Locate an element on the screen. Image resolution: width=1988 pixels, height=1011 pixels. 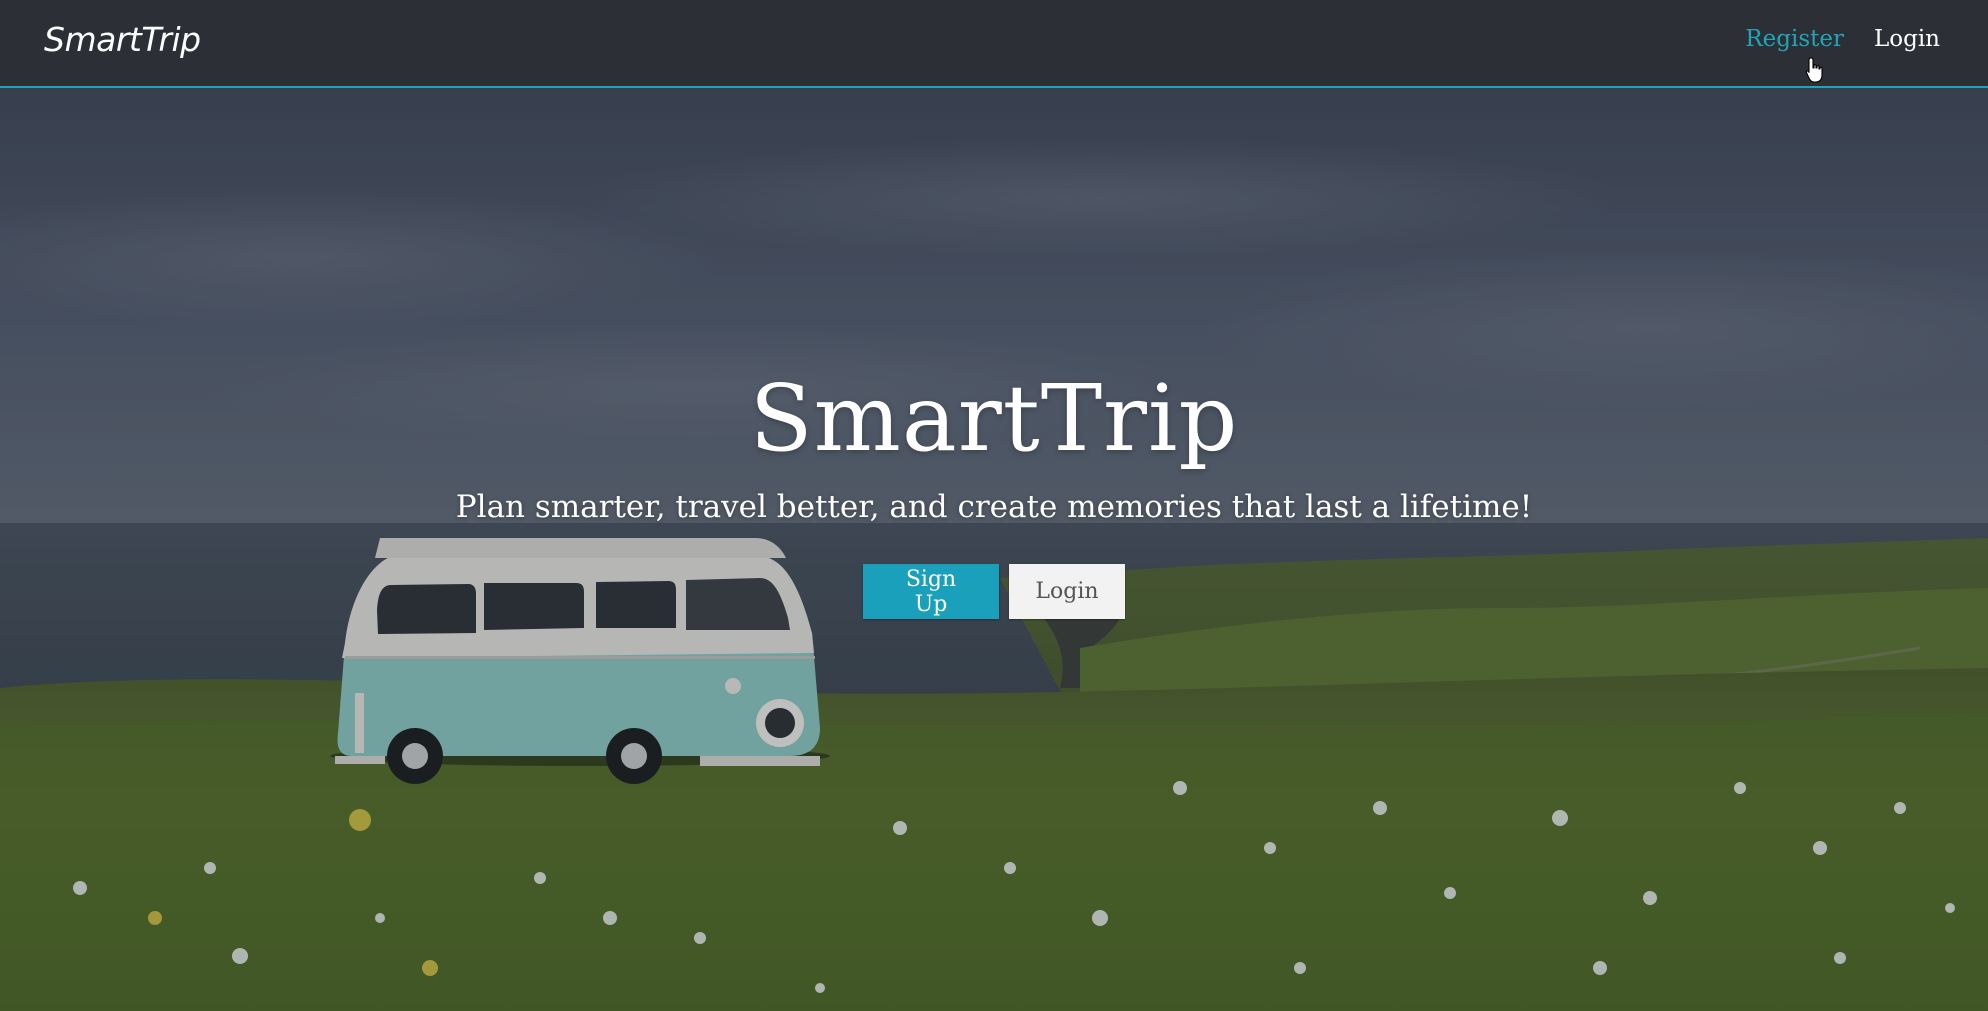
nav-login-link: Login is located at coordinates (1907, 39).